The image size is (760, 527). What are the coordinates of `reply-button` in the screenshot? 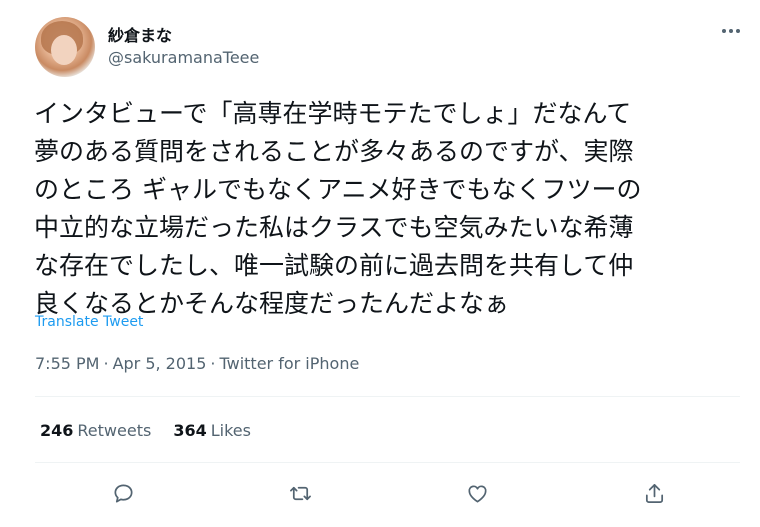 It's located at (123, 493).